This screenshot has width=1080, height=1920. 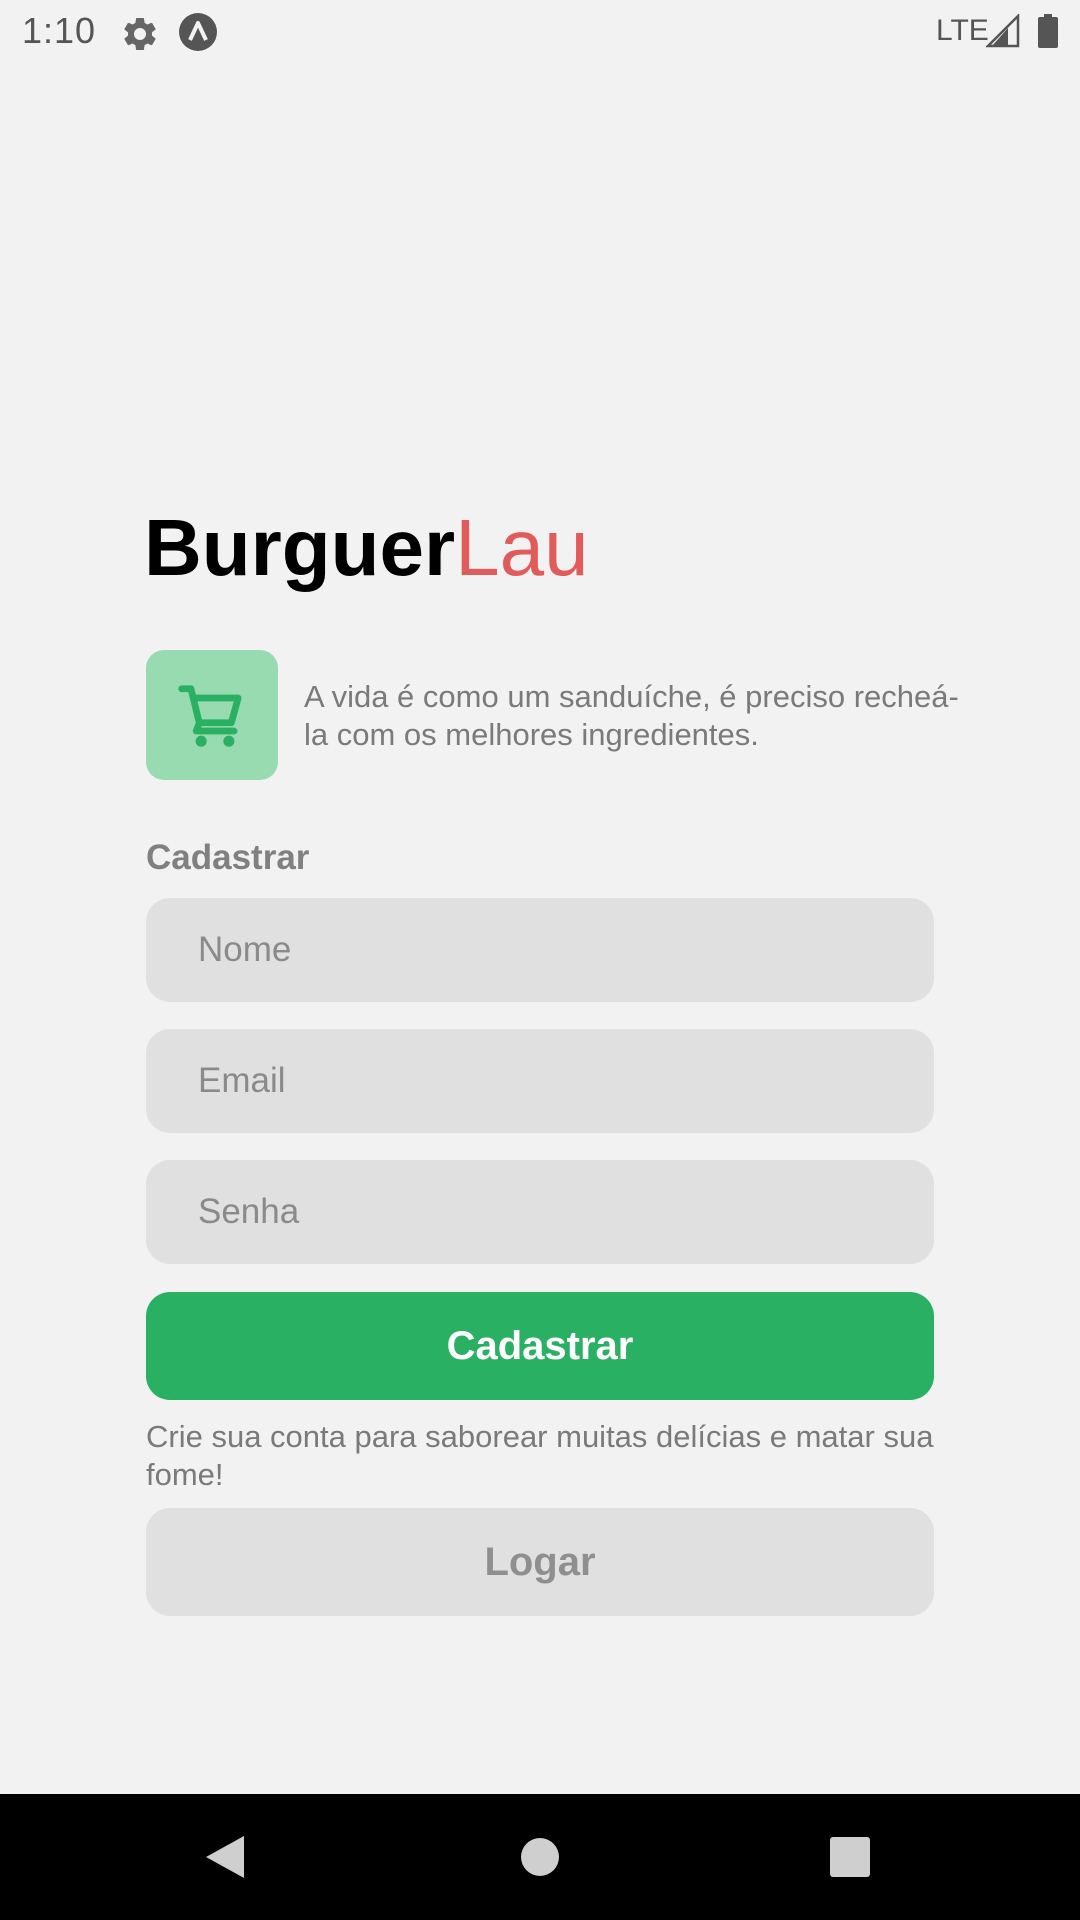 What do you see at coordinates (540, 1562) in the screenshot?
I see `login-button: Logar` at bounding box center [540, 1562].